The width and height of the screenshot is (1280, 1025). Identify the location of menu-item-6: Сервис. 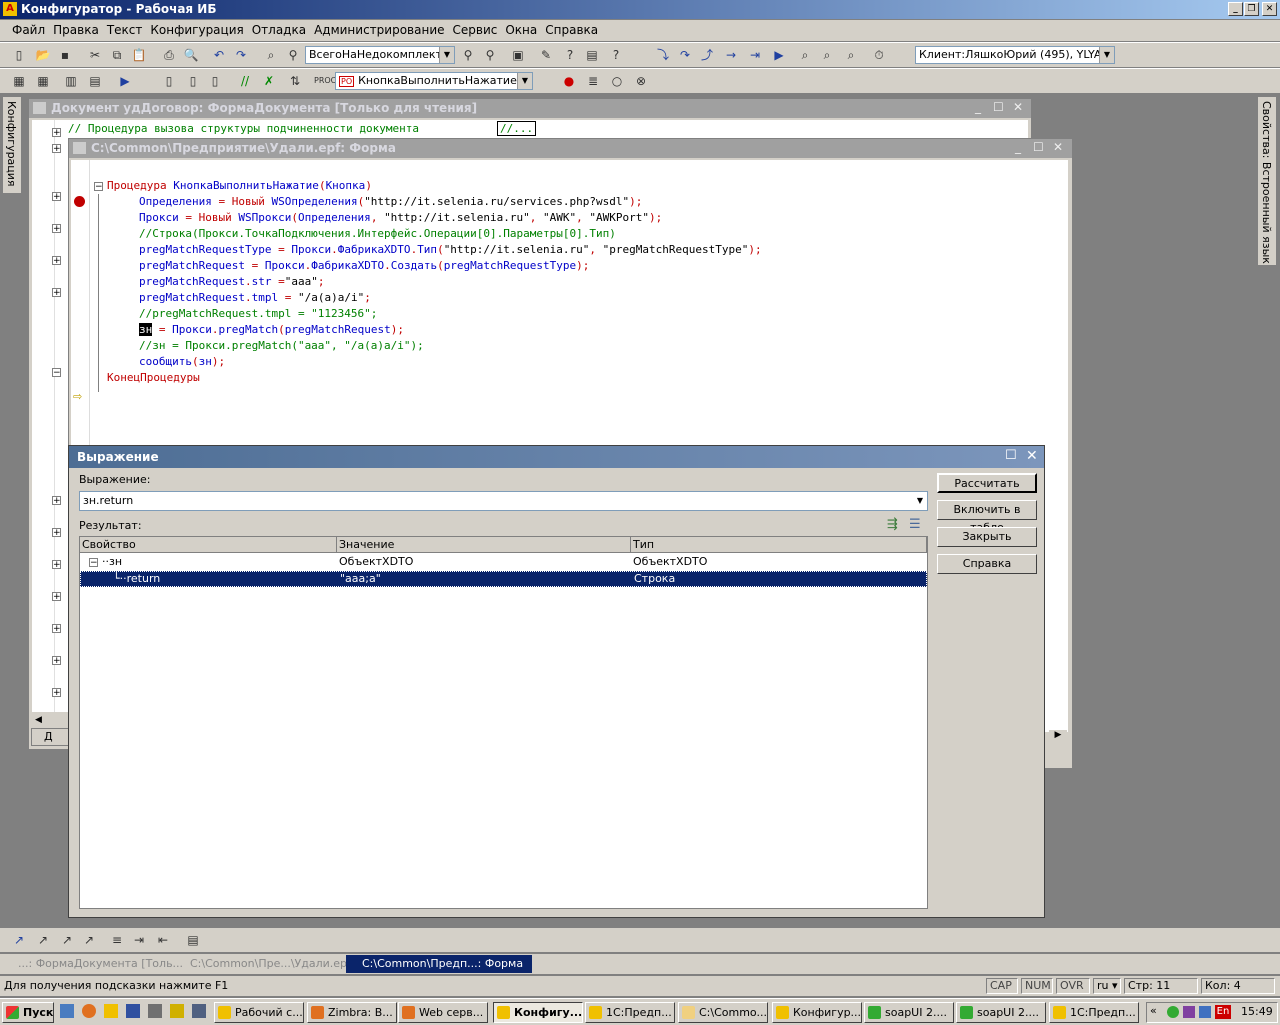
(475, 30).